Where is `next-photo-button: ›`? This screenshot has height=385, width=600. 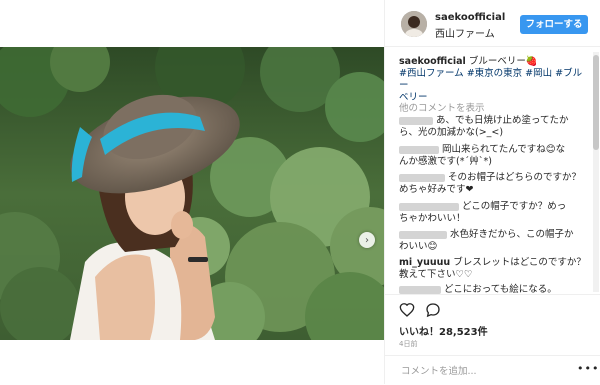
next-photo-button: › is located at coordinates (367, 240).